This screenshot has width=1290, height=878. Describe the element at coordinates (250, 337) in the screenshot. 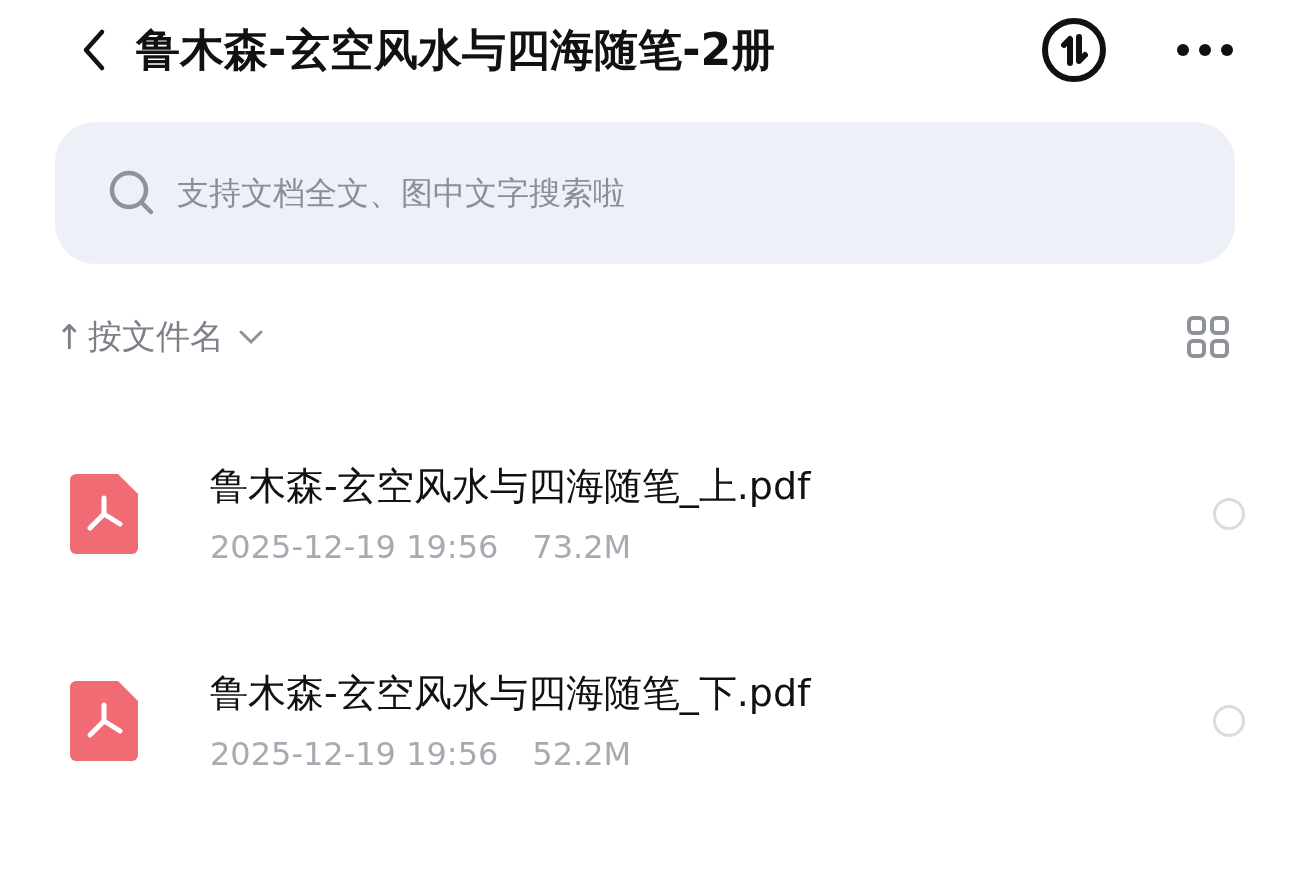

I see `chevron-down-icon` at that location.